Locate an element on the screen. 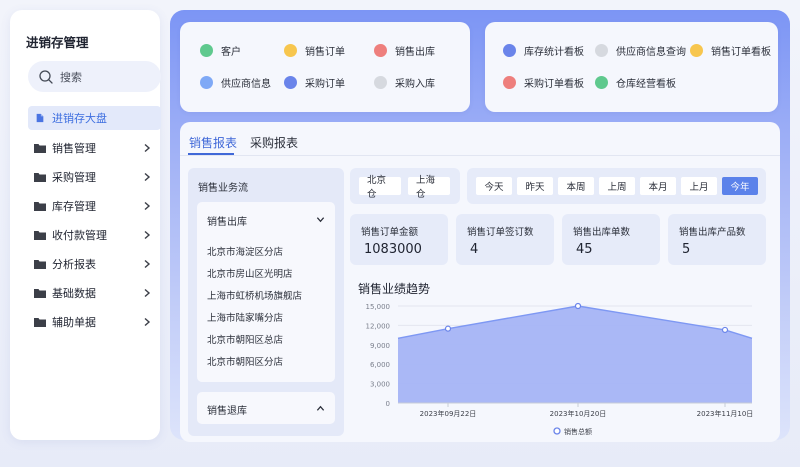 The height and width of the screenshot is (467, 800). quick-entry-sales-outbound: 销售出库 is located at coordinates (404, 50).